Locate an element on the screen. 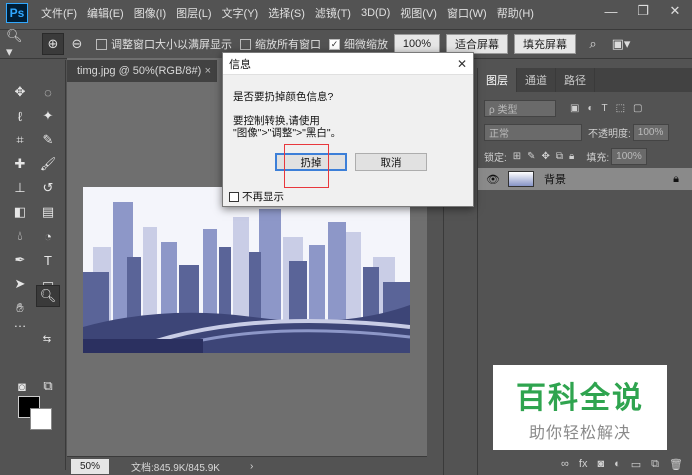  layer-thumbnail is located at coordinates (520, 179).